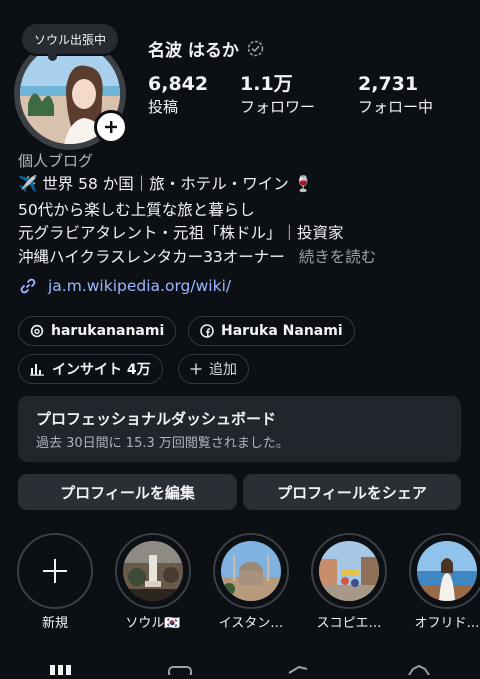 The height and width of the screenshot is (679, 480). What do you see at coordinates (207, 331) in the screenshot?
I see `facebook-icon` at bounding box center [207, 331].